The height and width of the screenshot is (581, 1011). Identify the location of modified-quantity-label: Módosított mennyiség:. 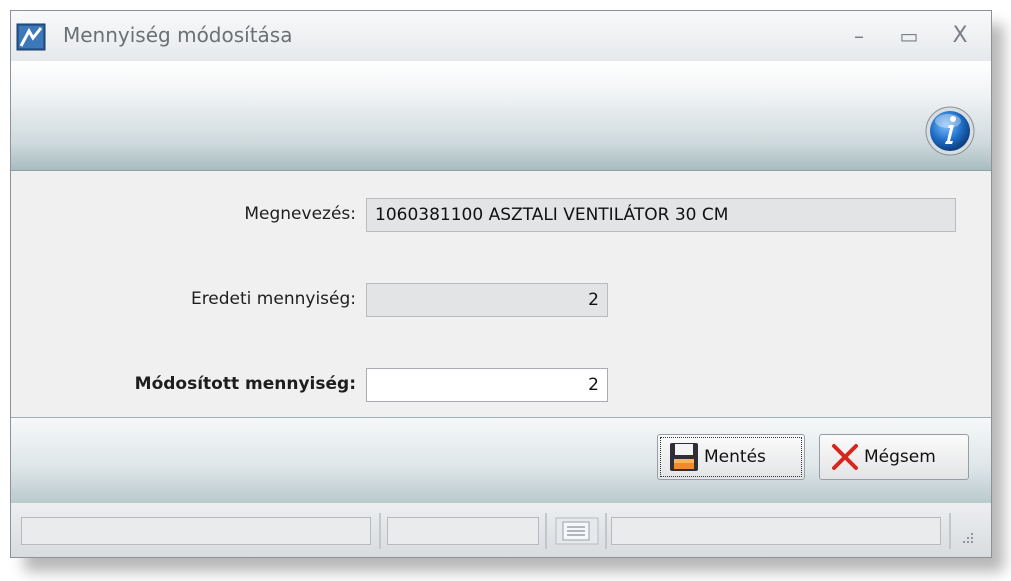
(245, 384).